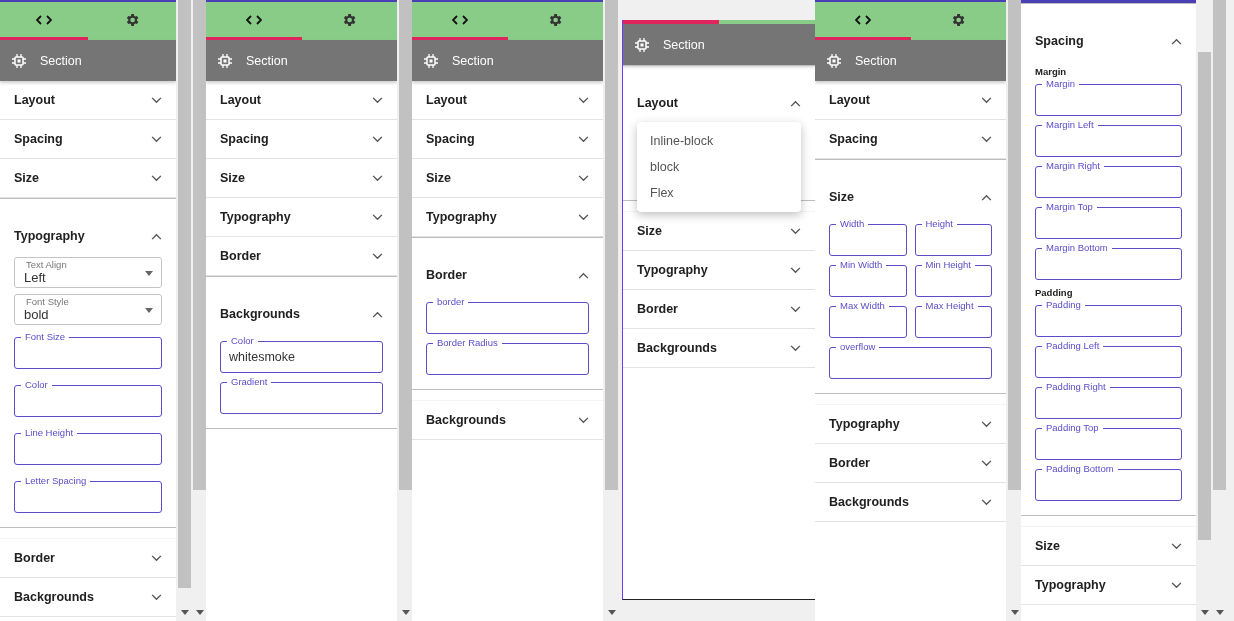 The width and height of the screenshot is (1234, 621). What do you see at coordinates (262, 357) in the screenshot?
I see `field-value: whitesmoke` at bounding box center [262, 357].